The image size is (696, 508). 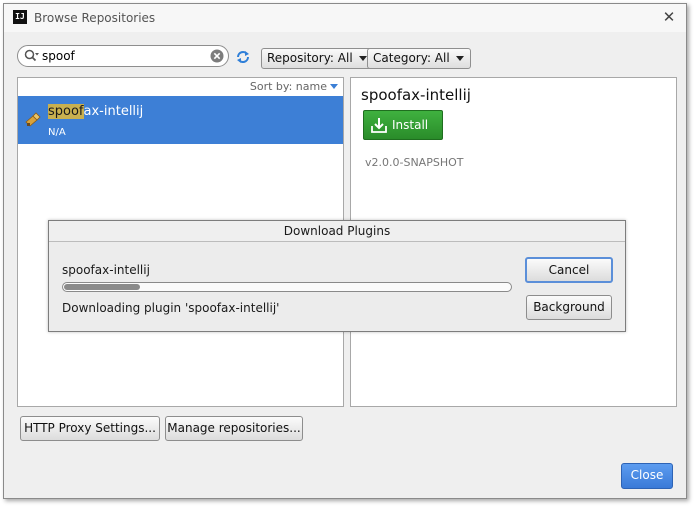 What do you see at coordinates (569, 270) in the screenshot?
I see `cancel-button: Cancel` at bounding box center [569, 270].